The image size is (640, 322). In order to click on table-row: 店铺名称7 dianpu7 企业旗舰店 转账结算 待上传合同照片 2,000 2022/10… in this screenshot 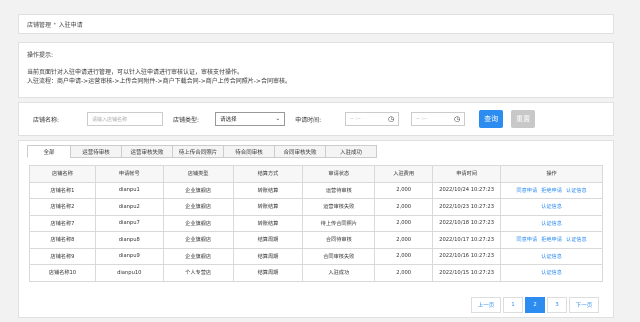, I will do `click(316, 223)`.